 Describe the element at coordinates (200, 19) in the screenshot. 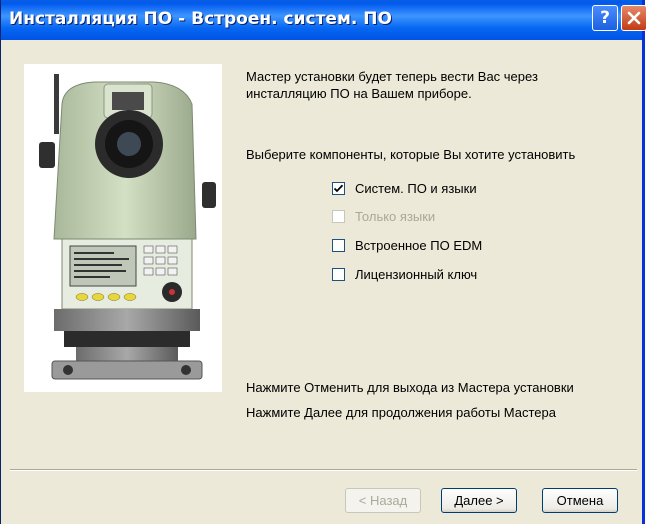

I see `window-title: Инсталляция ПО - Встроен. систем. ПО` at that location.